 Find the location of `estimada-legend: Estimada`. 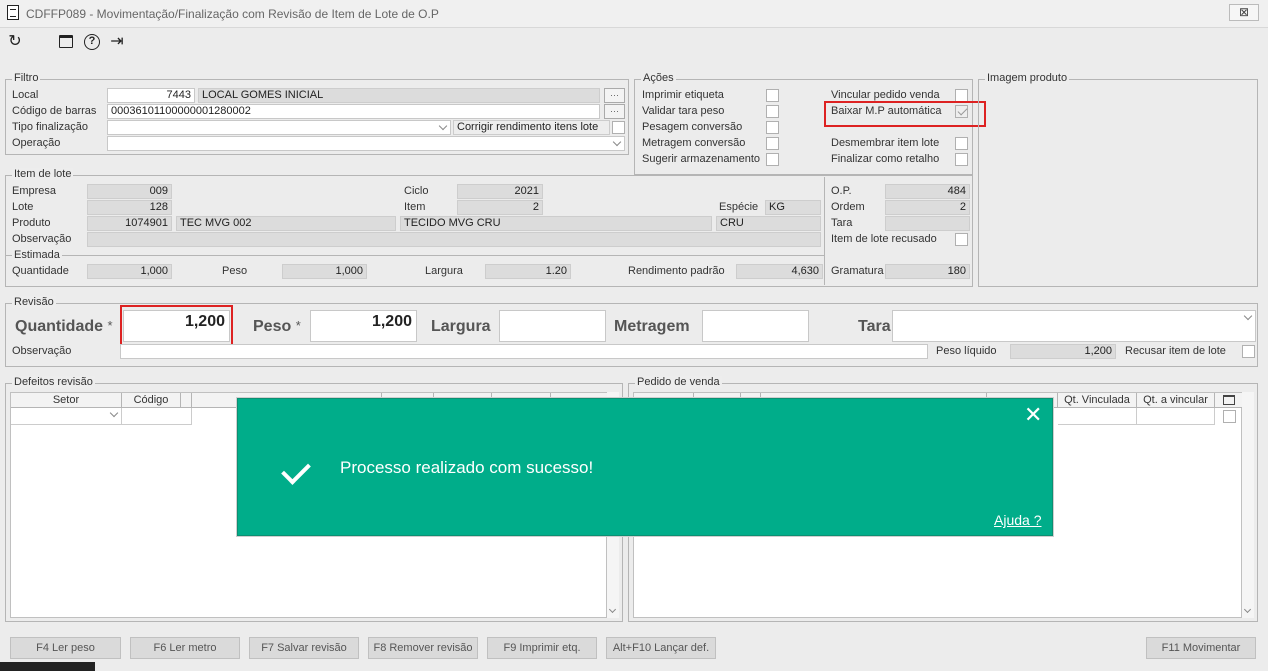

estimada-legend: Estimada is located at coordinates (37, 255).